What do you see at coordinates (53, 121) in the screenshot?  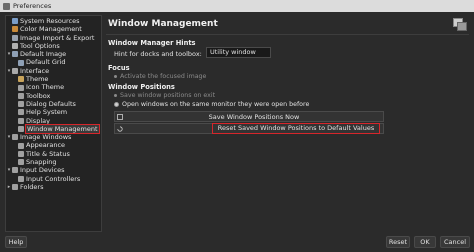 I see `sidebar-item-display: Display` at bounding box center [53, 121].